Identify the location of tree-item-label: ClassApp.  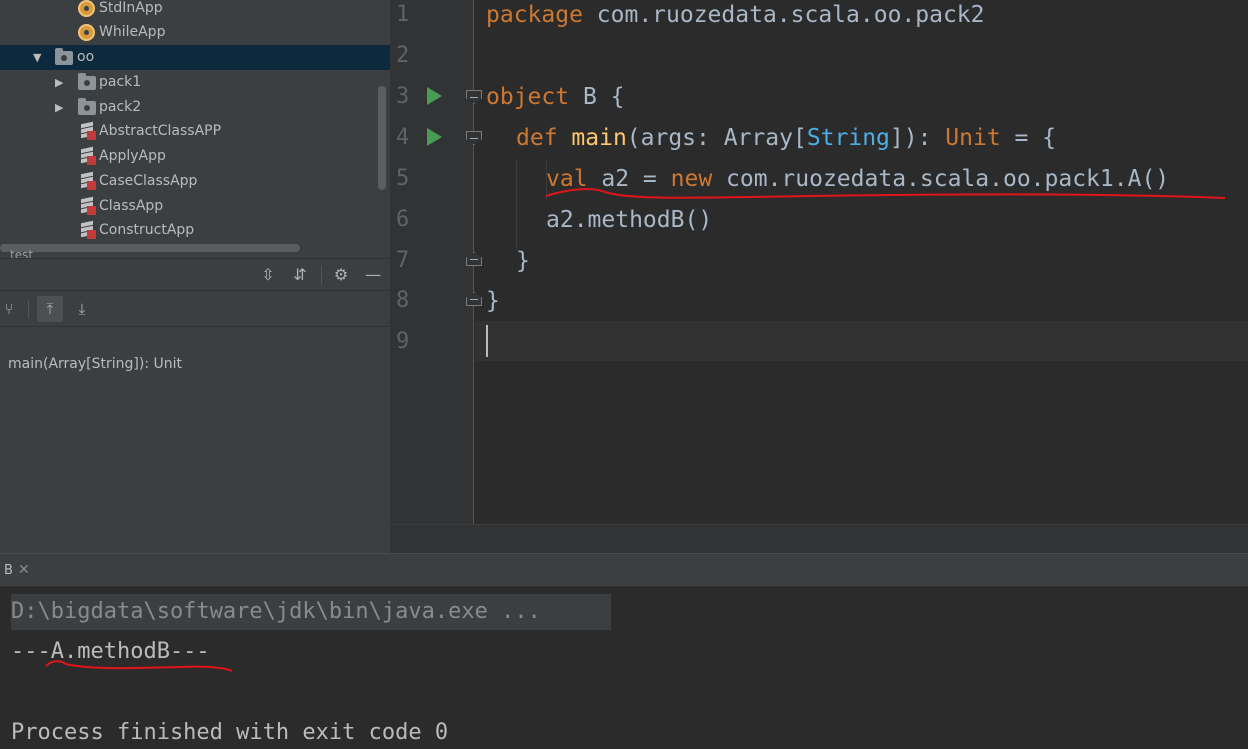
(131, 206).